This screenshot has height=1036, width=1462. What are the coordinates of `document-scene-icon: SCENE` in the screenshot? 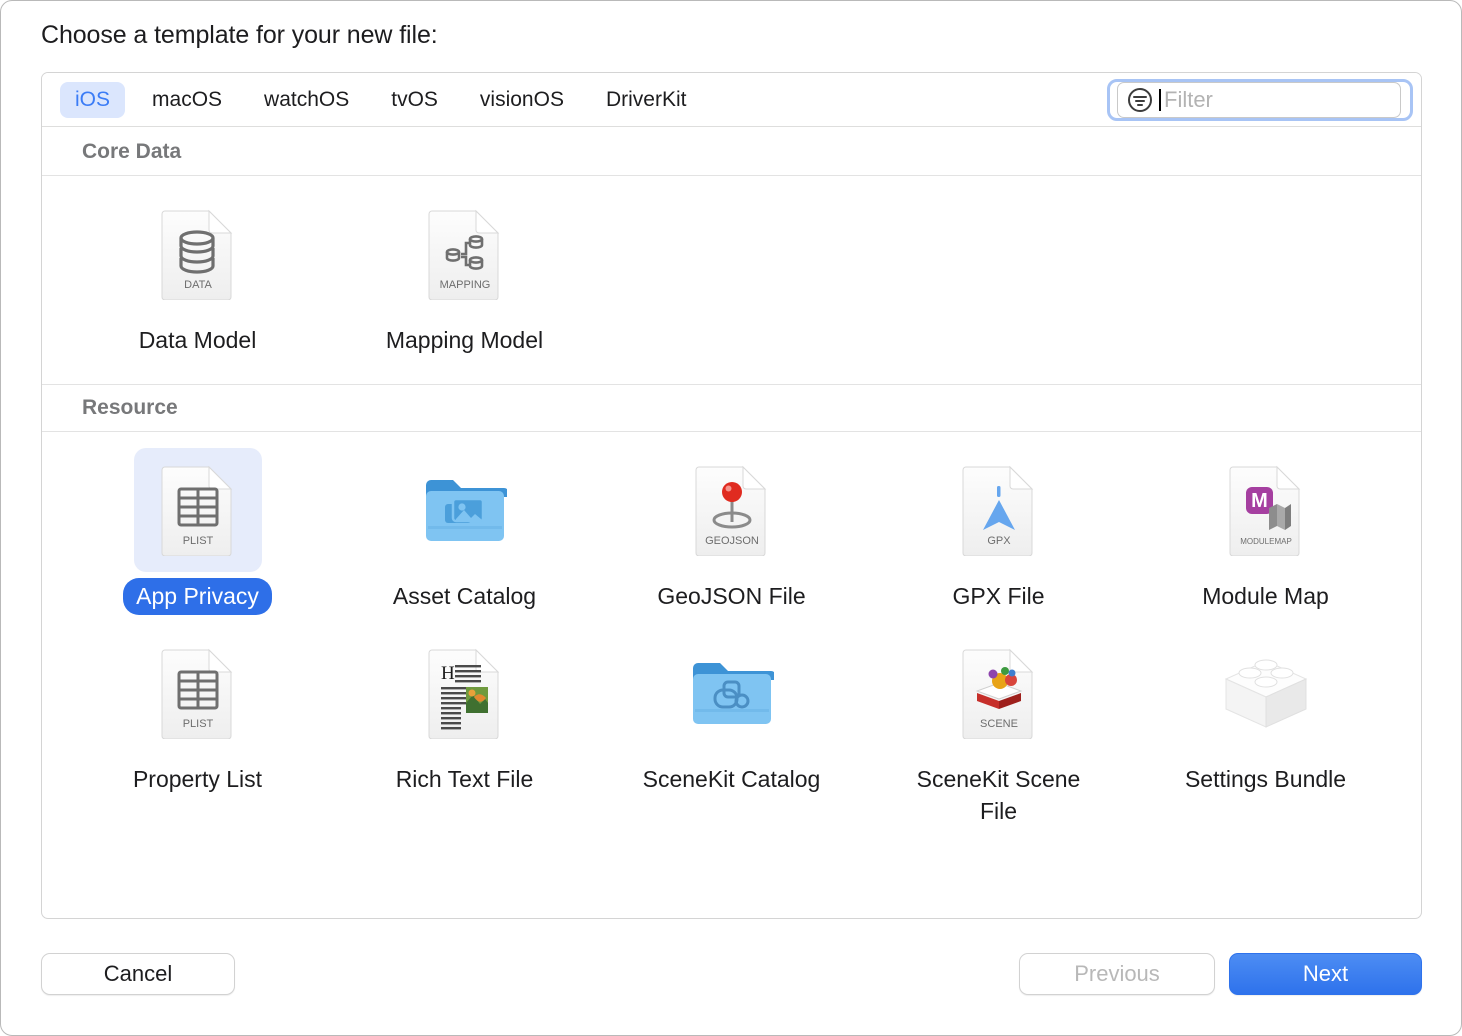 It's located at (999, 693).